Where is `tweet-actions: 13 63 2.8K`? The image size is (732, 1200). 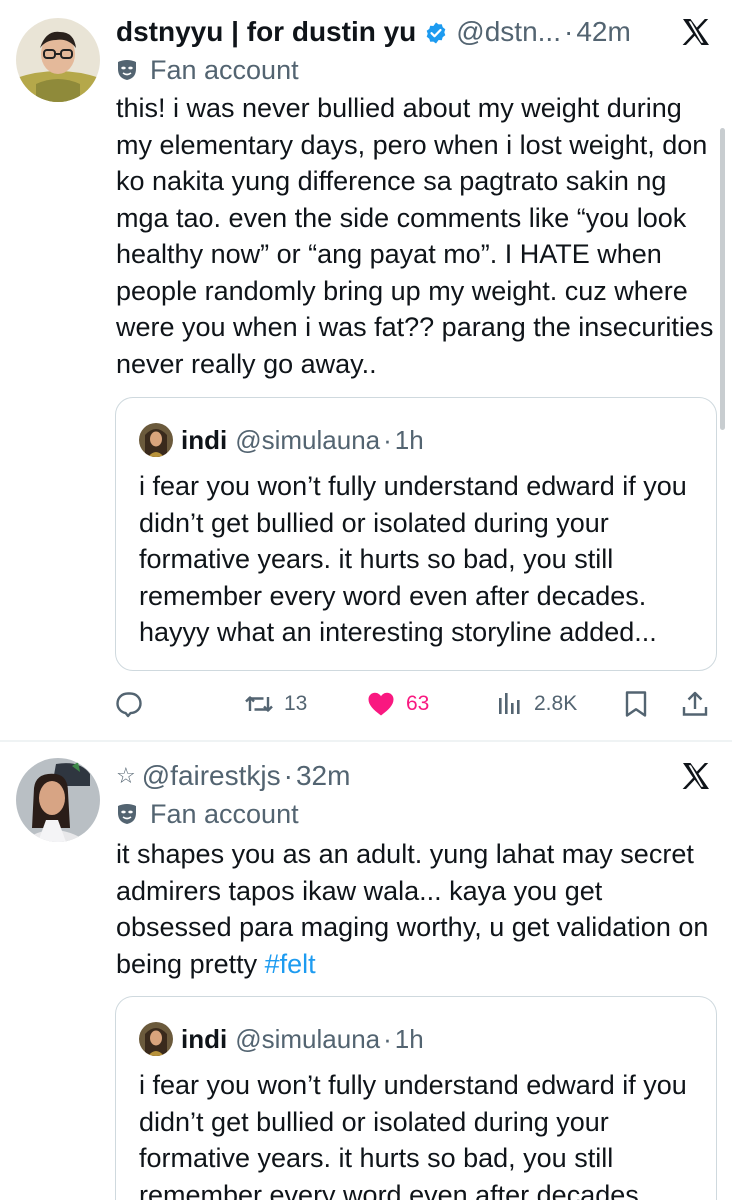 tweet-actions: 13 63 2.8K is located at coordinates (366, 704).